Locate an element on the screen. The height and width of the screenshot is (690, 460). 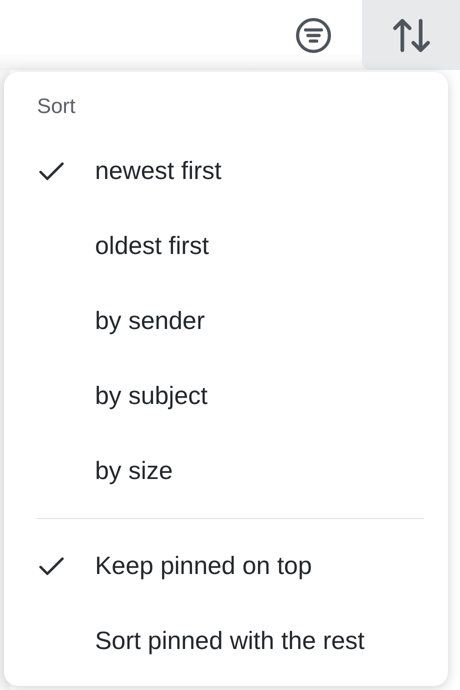
sort-icon is located at coordinates (411, 35).